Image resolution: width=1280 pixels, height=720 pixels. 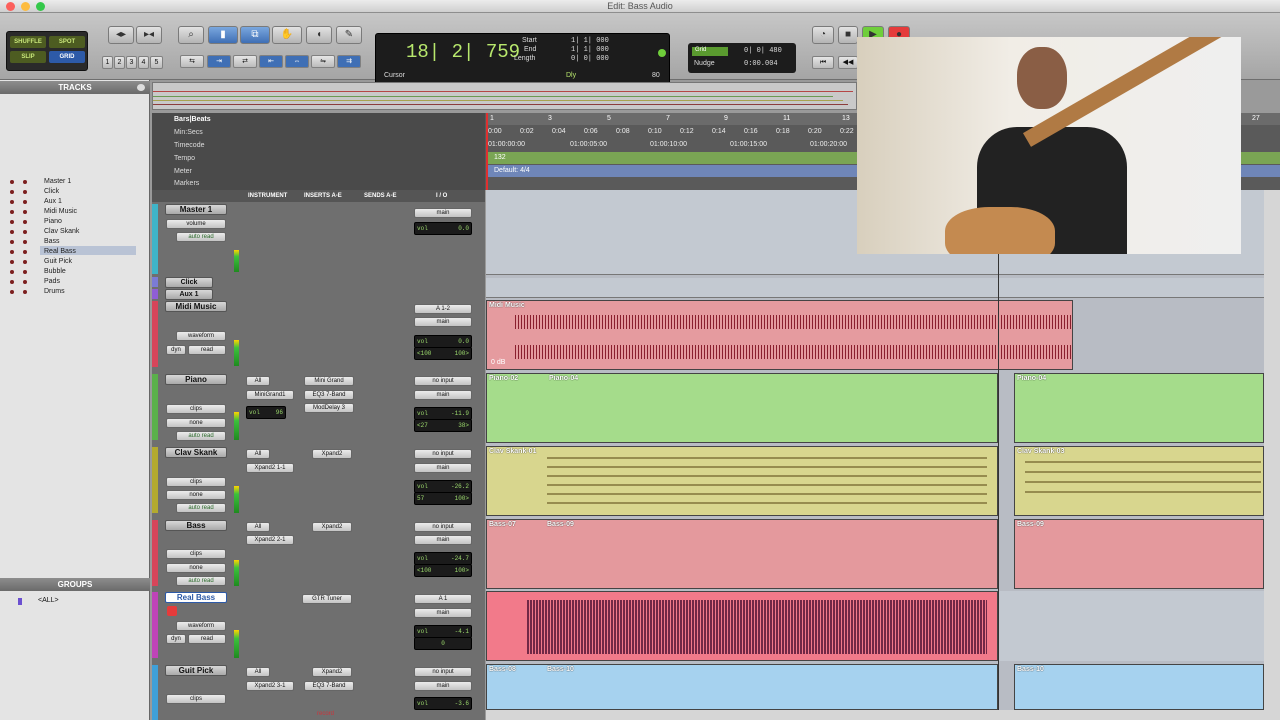 I want to click on link-timeline-icon: ⇥, so click(x=219, y=61).